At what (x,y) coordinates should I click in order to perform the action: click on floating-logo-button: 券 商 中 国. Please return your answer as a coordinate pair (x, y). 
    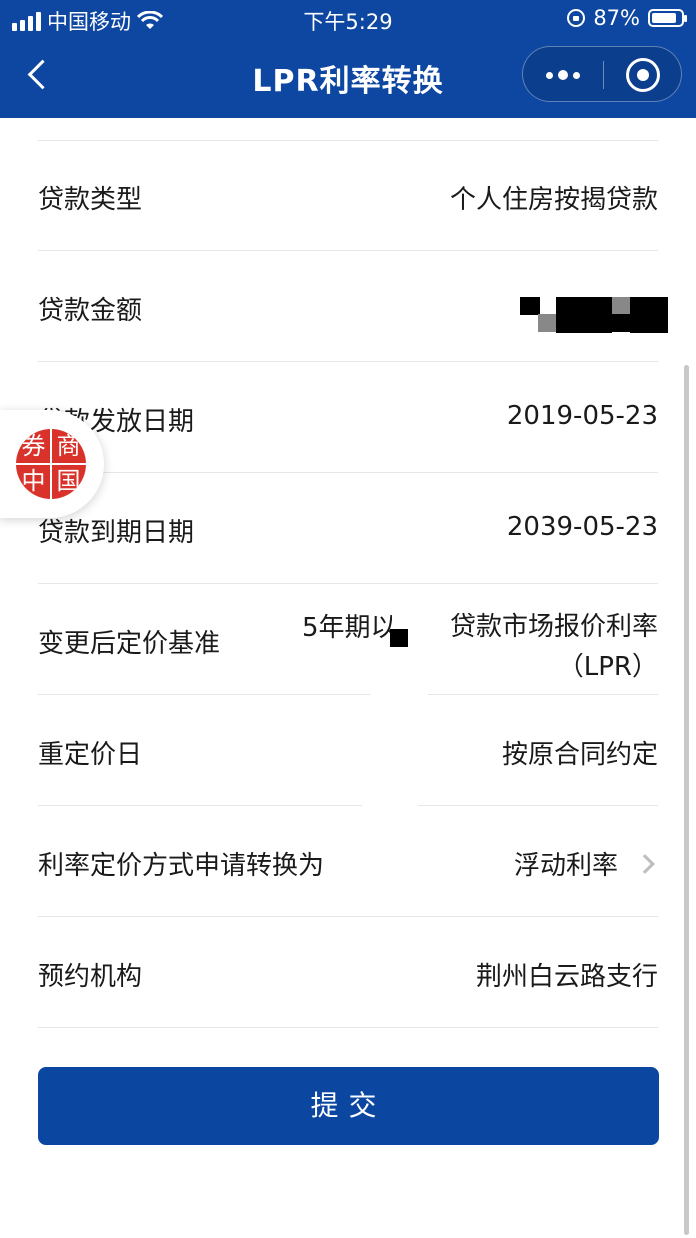
    Looking at the image, I should click on (52, 464).